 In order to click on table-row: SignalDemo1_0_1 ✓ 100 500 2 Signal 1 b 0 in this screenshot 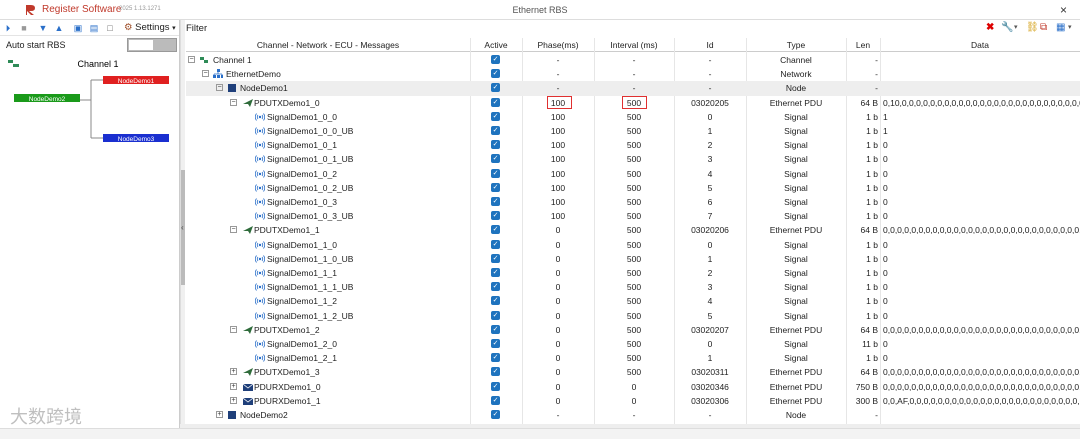, I will do `click(633, 145)`.